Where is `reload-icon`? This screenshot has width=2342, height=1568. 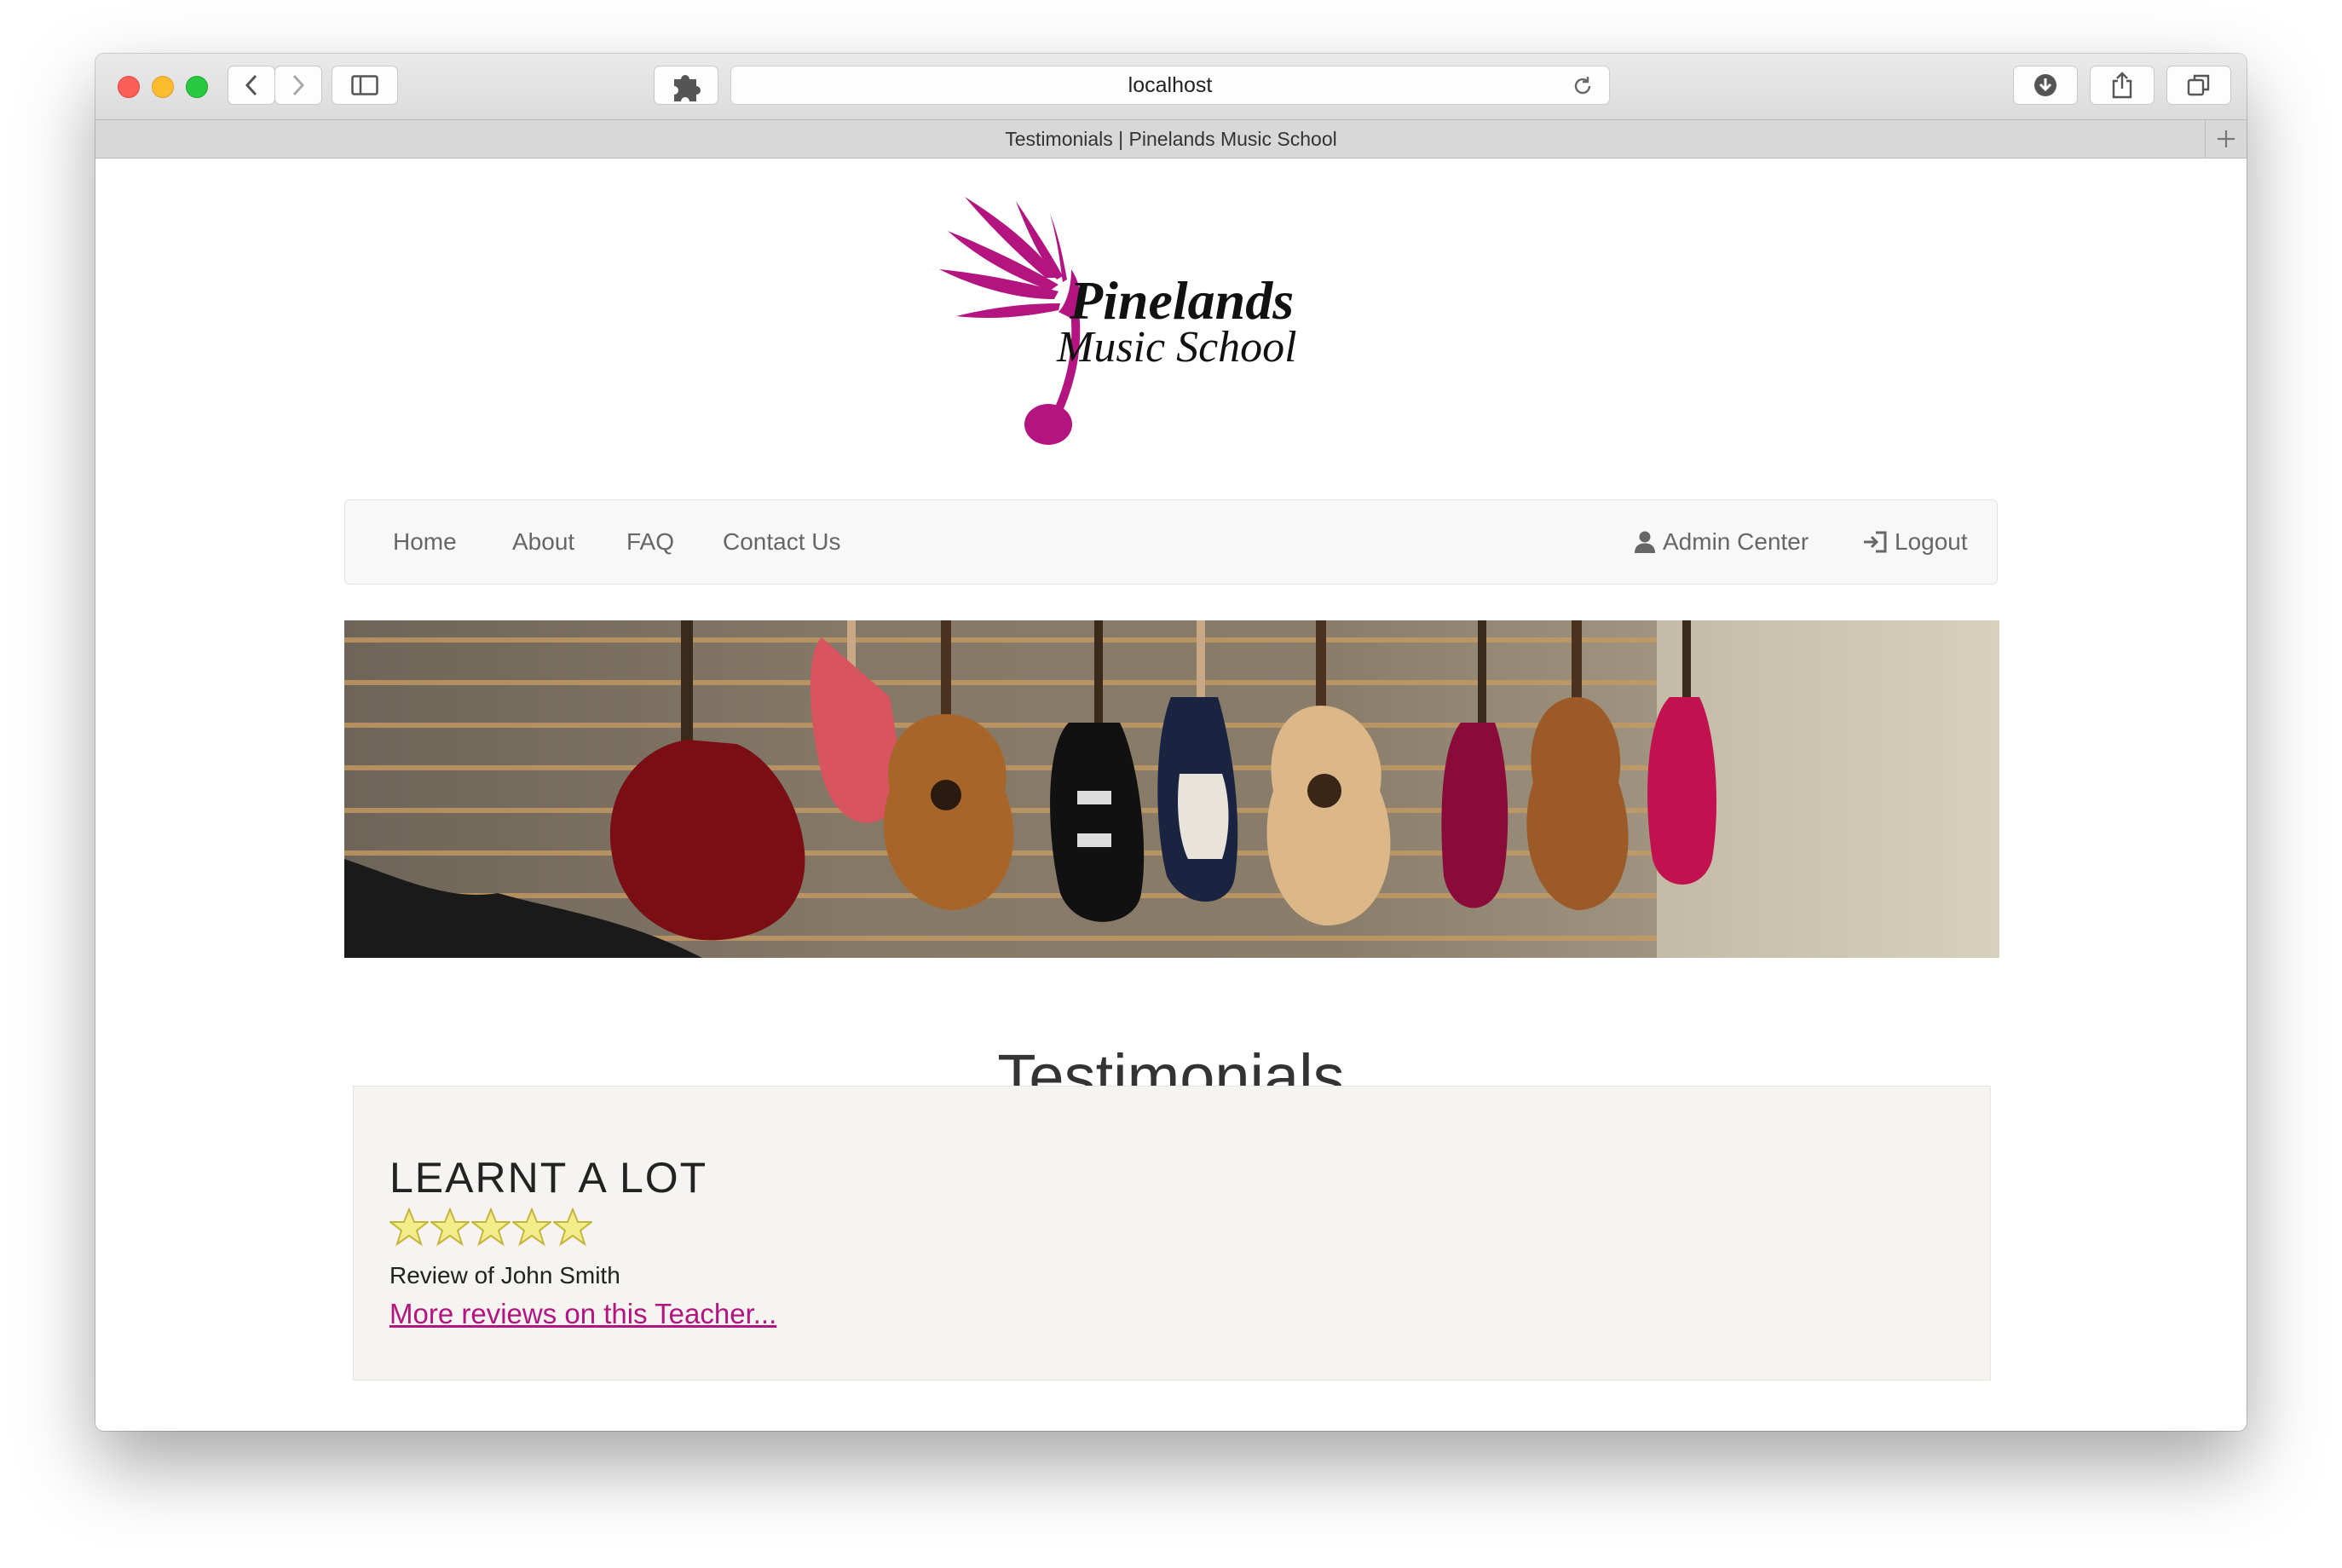 reload-icon is located at coordinates (1583, 86).